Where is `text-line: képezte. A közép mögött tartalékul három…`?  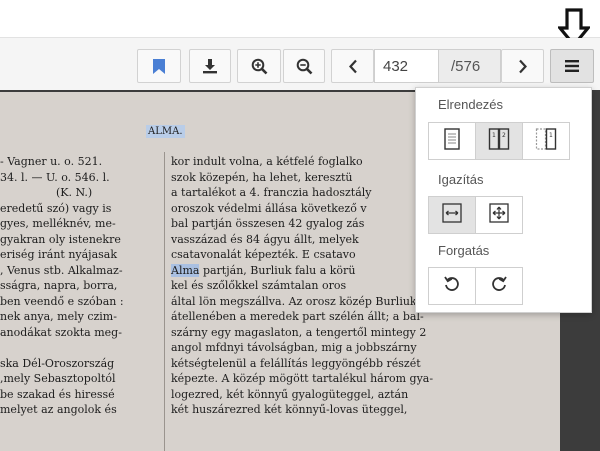
text-line: képezte. A közép mögött tartalékul három… is located at coordinates (302, 378).